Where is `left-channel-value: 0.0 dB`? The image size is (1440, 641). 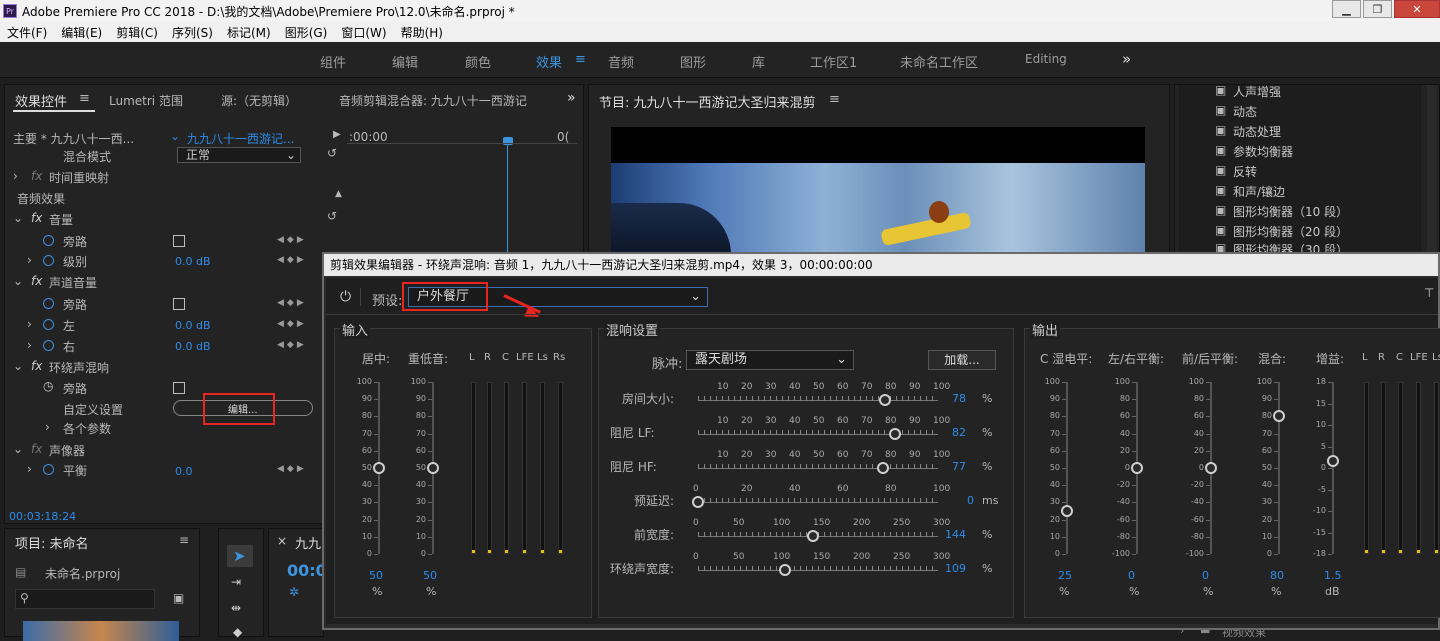
left-channel-value: 0.0 dB is located at coordinates (193, 325).